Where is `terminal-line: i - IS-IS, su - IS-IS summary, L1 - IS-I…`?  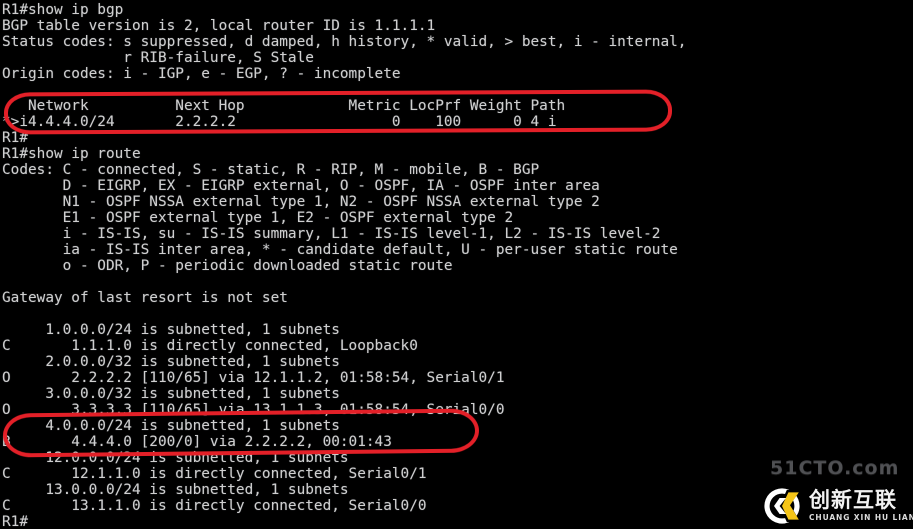
terminal-line: i - IS-IS, su - IS-IS summary, L1 - IS-I… is located at coordinates (331, 234).